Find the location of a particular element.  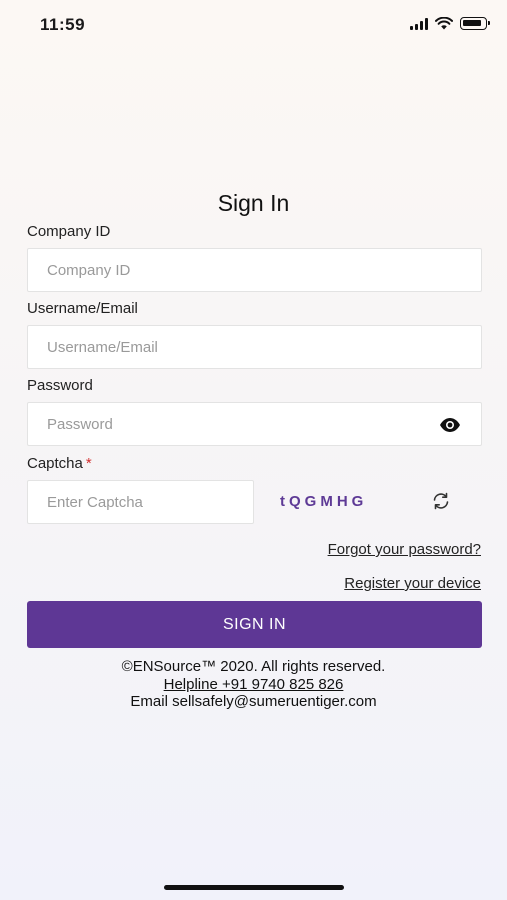

captcha-code: tQGMHG is located at coordinates (324, 501).